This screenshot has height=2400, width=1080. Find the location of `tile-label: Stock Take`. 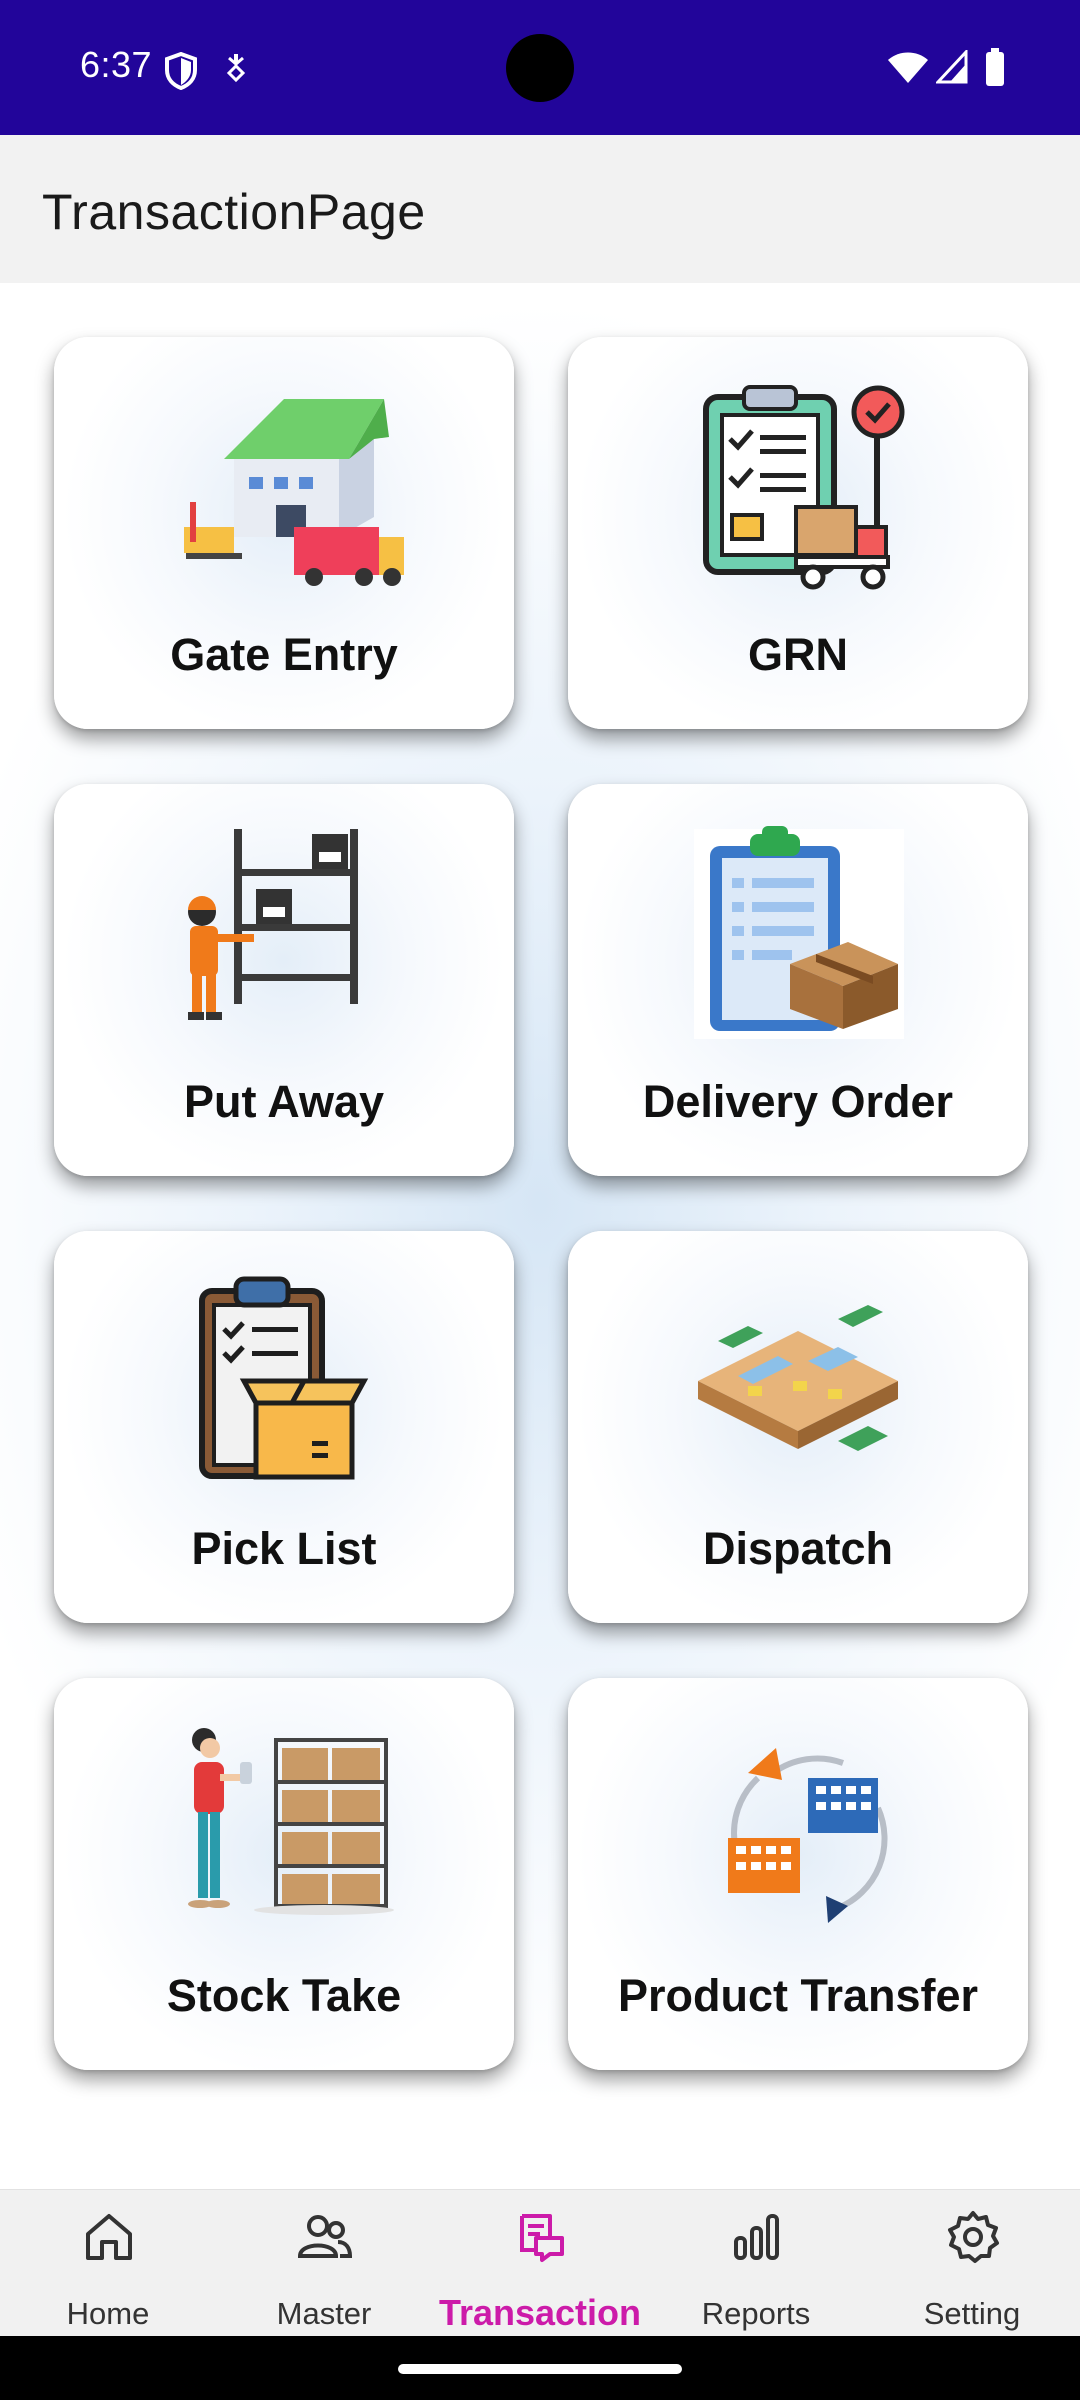

tile-label: Stock Take is located at coordinates (284, 1995).